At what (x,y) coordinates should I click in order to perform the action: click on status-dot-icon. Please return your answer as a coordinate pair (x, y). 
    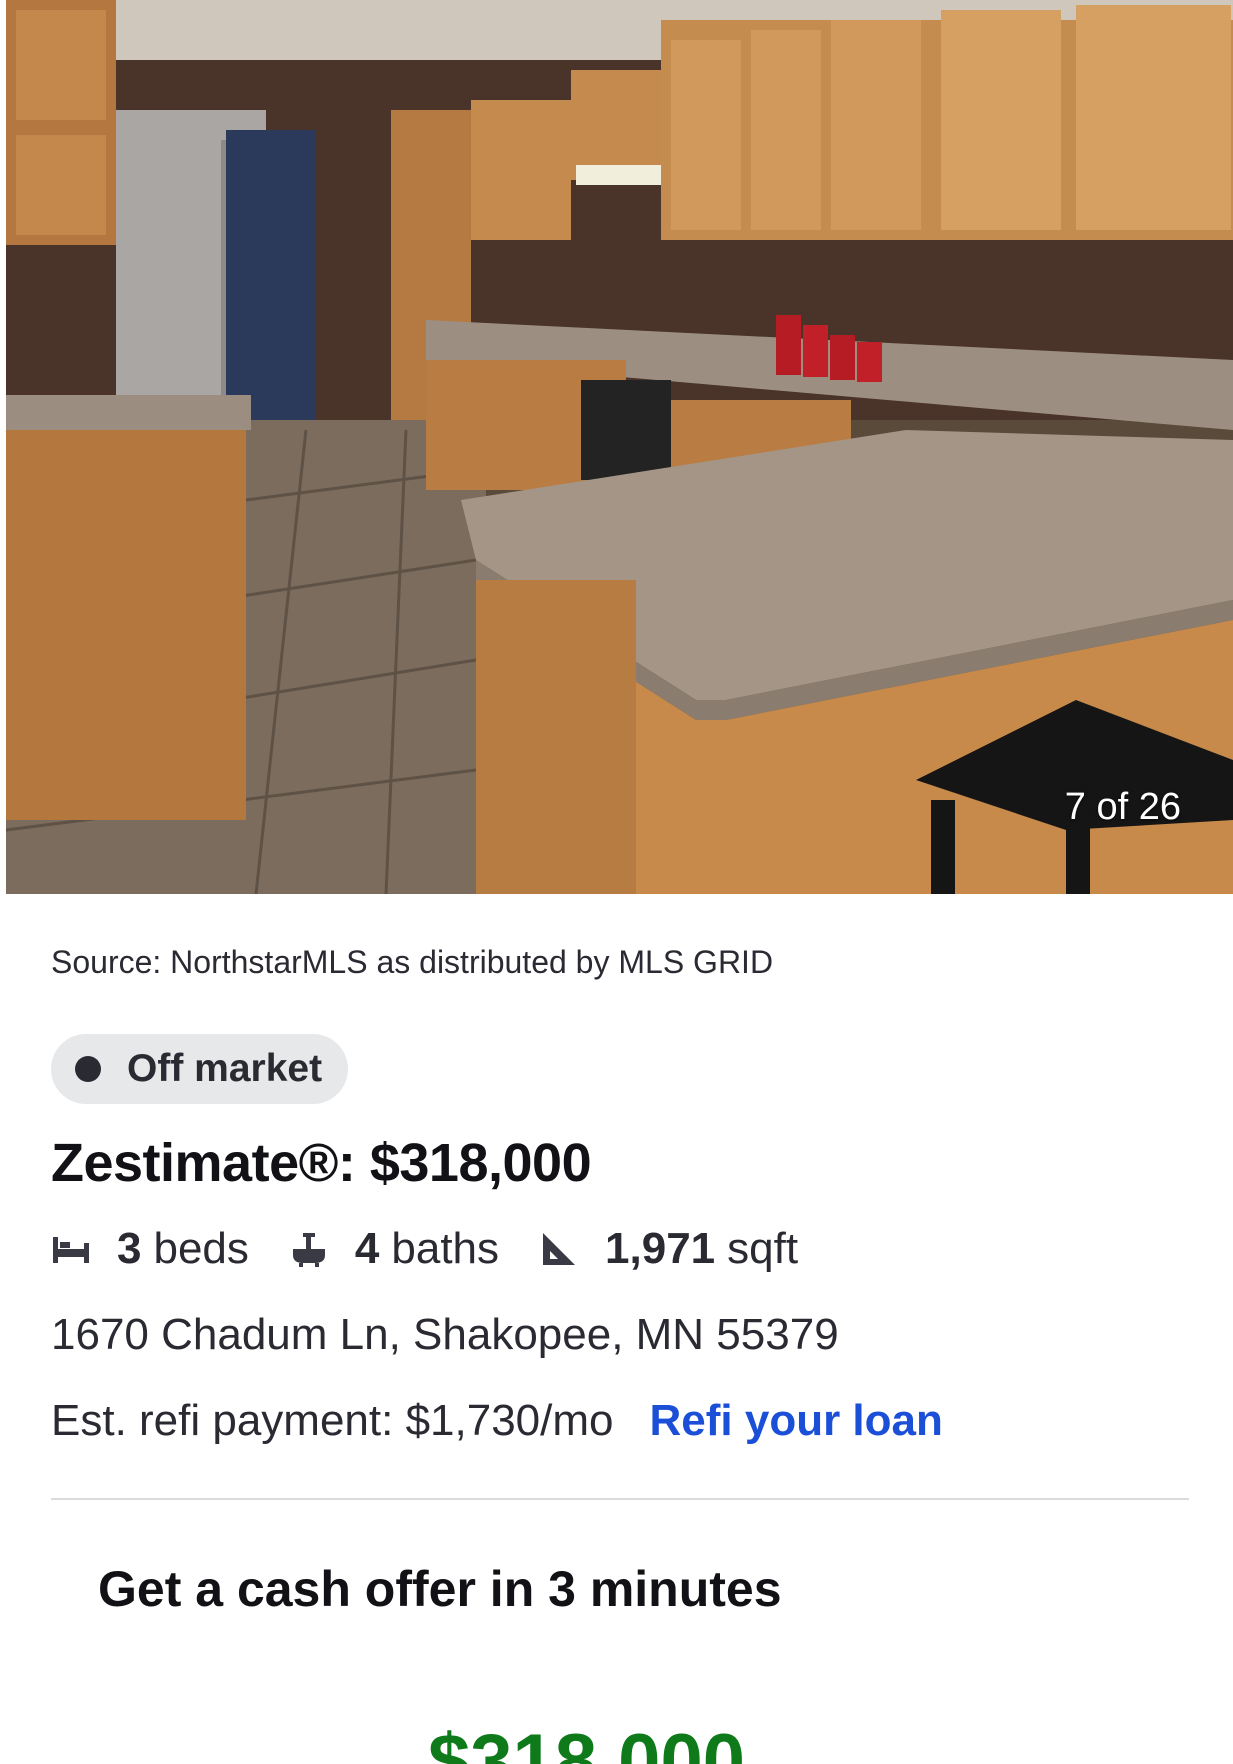
    Looking at the image, I should click on (88, 1069).